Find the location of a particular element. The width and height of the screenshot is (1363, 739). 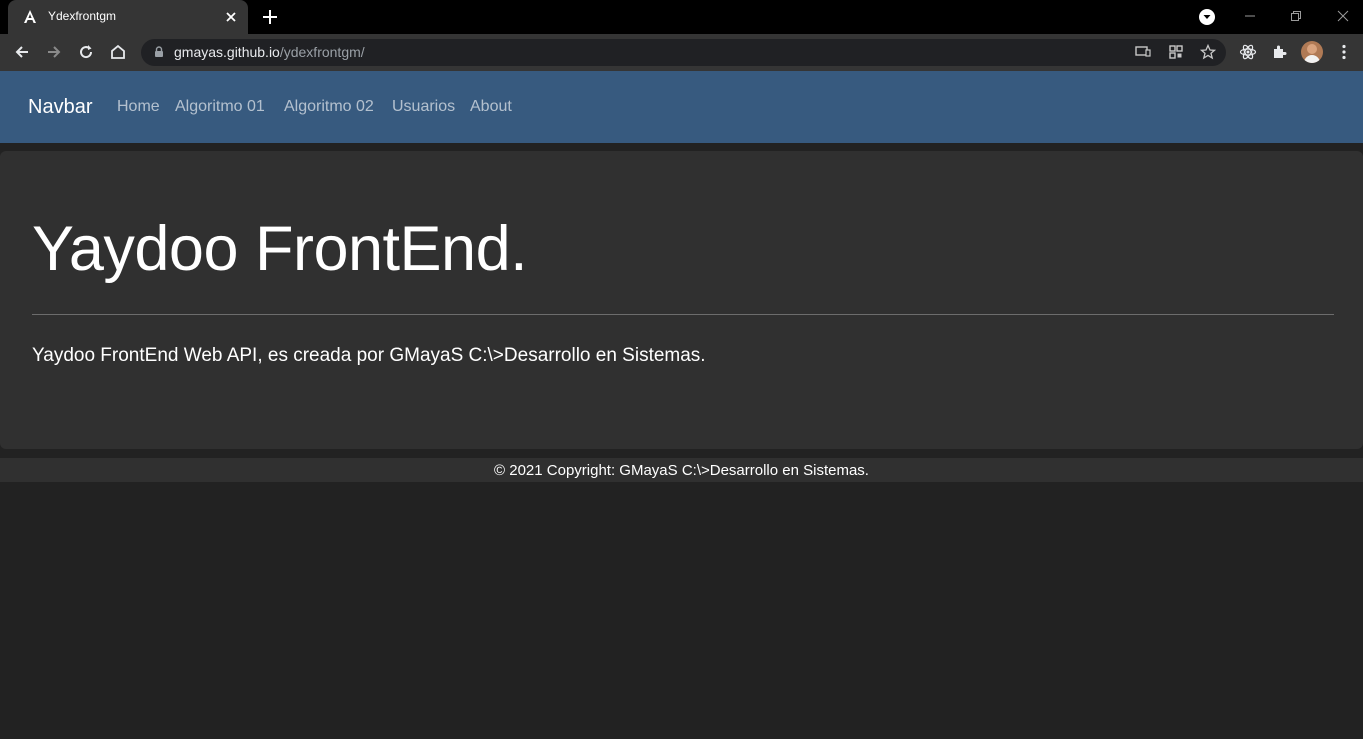

cast-icon is located at coordinates (1143, 52).